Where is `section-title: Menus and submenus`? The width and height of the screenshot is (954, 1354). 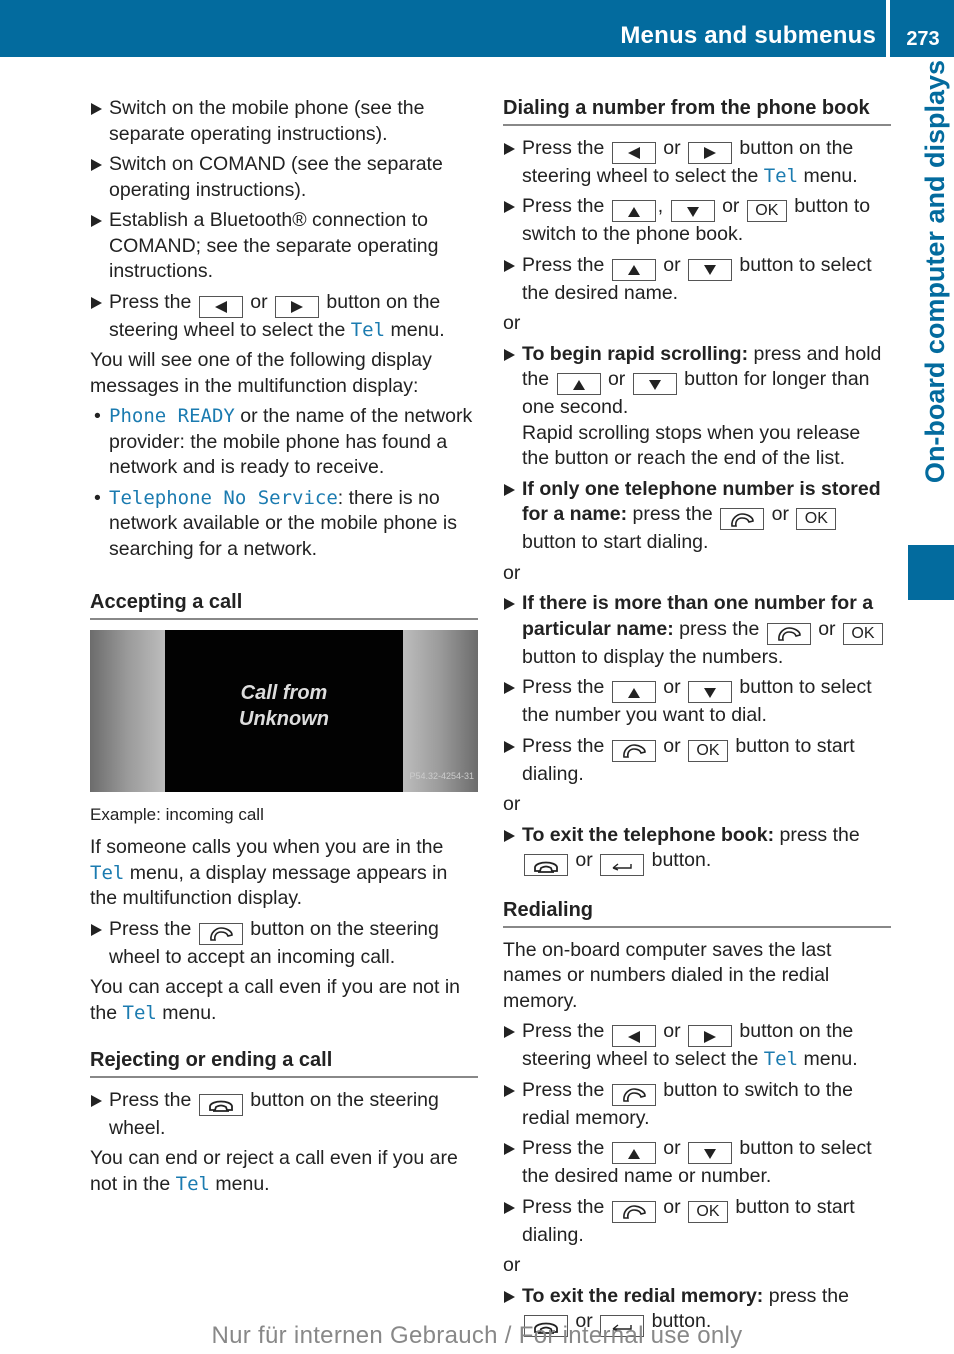 section-title: Menus and submenus is located at coordinates (748, 35).